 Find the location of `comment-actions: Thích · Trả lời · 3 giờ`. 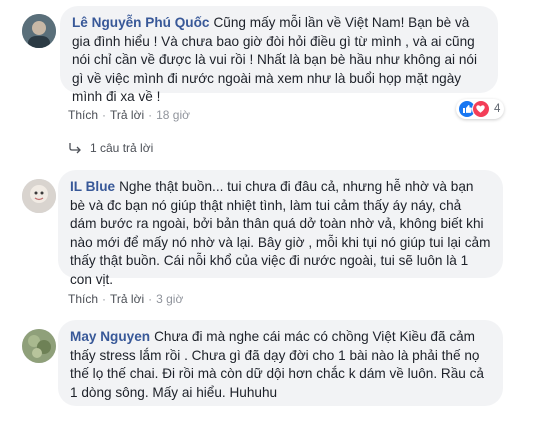

comment-actions: Thích · Trả lời · 3 giờ is located at coordinates (125, 299).